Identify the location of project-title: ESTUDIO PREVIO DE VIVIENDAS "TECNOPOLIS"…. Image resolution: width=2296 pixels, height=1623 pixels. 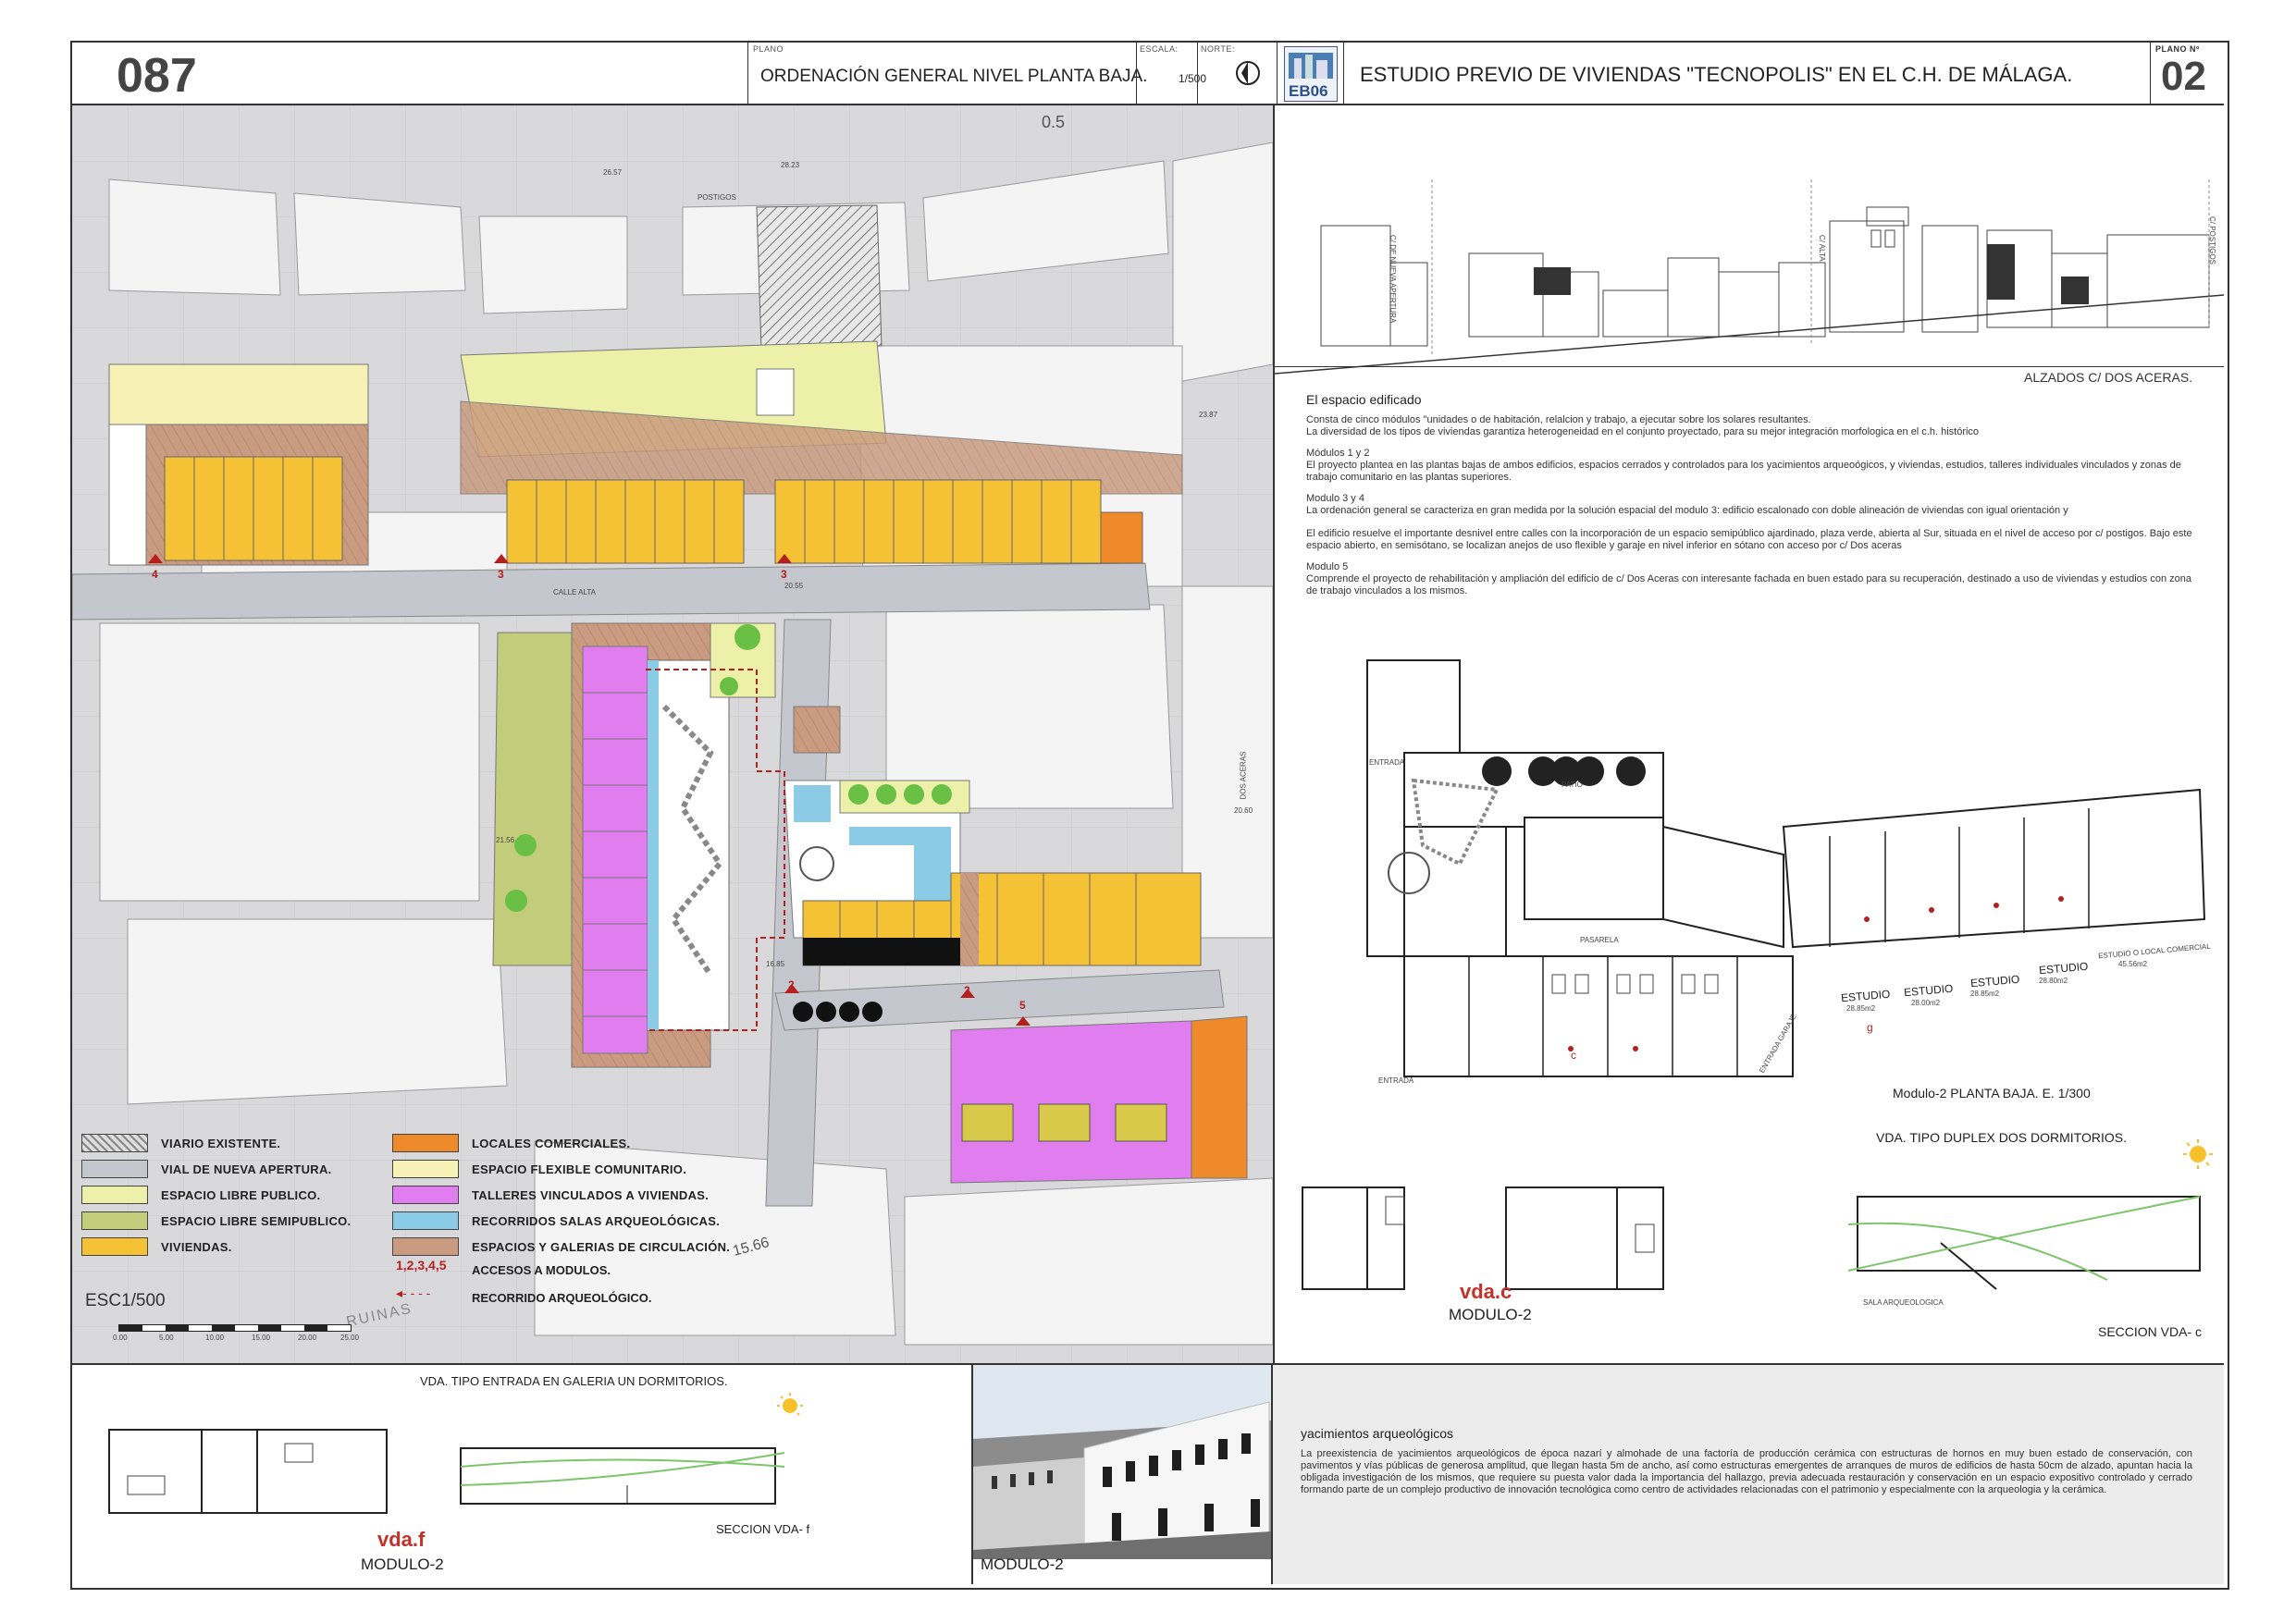
(1716, 74).